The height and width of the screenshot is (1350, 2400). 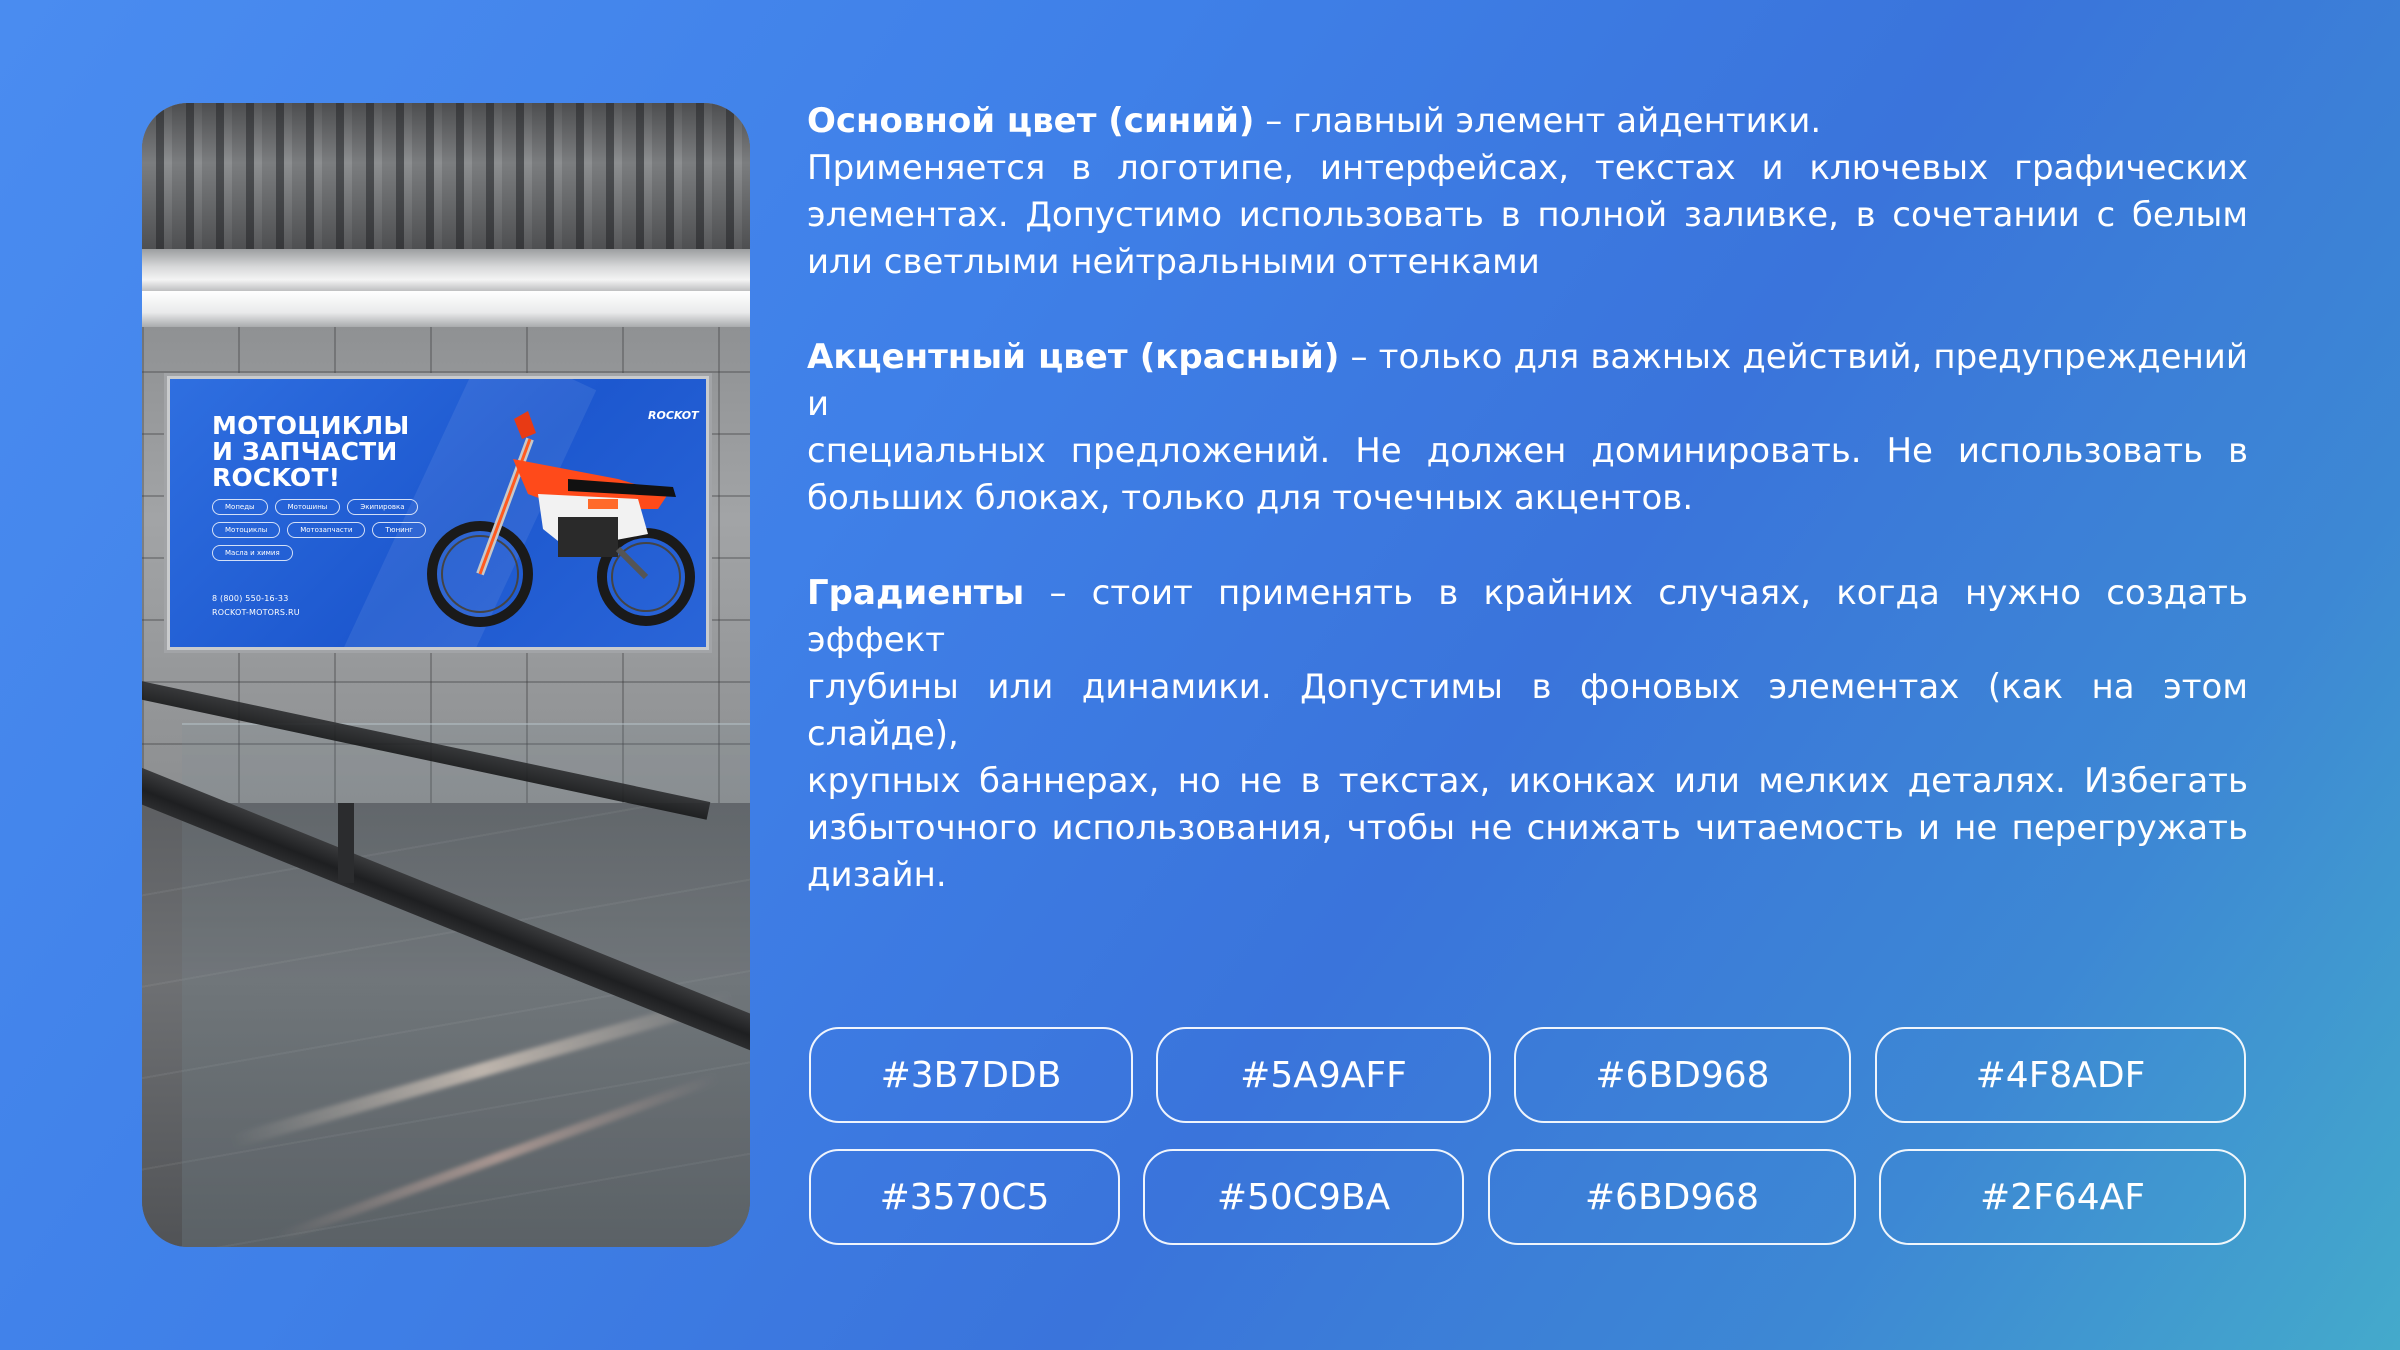 I want to click on ceiling-shadow, so click(x=446, y=178).